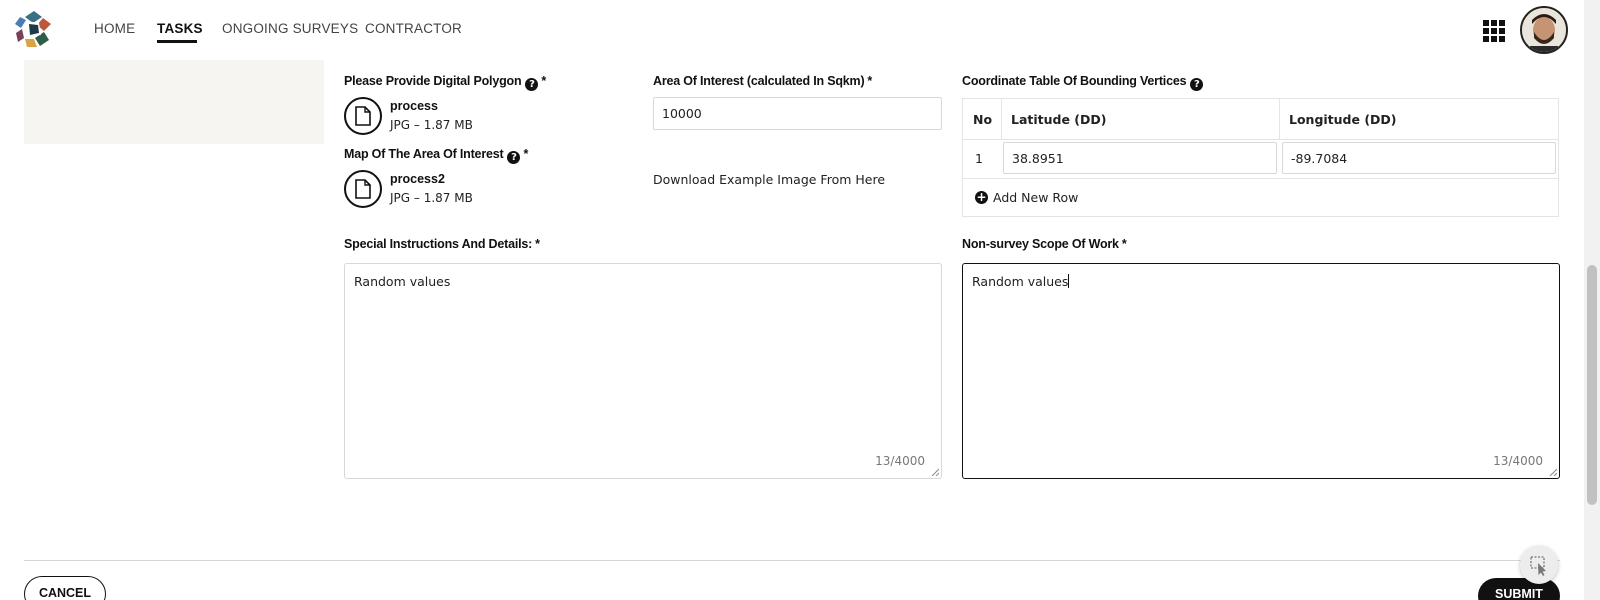  Describe the element at coordinates (1544, 30) in the screenshot. I see `user-avatar` at that location.